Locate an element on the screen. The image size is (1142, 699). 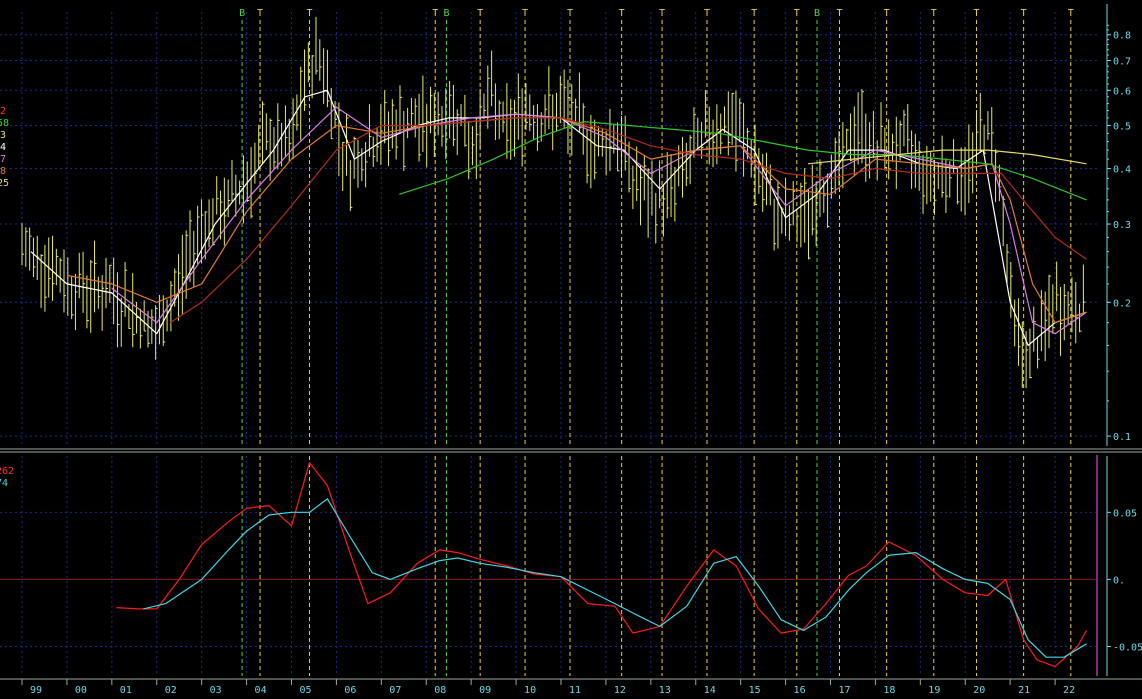
legend-entry: 58 is located at coordinates (4, 123).